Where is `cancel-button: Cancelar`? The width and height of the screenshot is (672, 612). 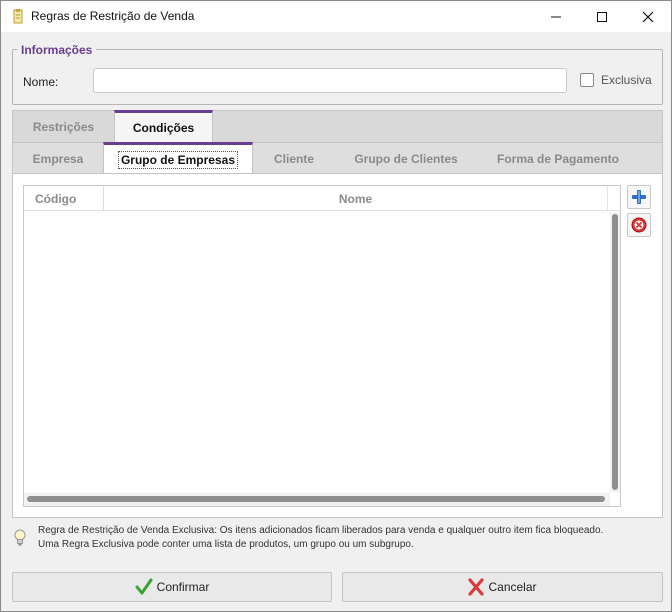 cancel-button: Cancelar is located at coordinates (502, 587).